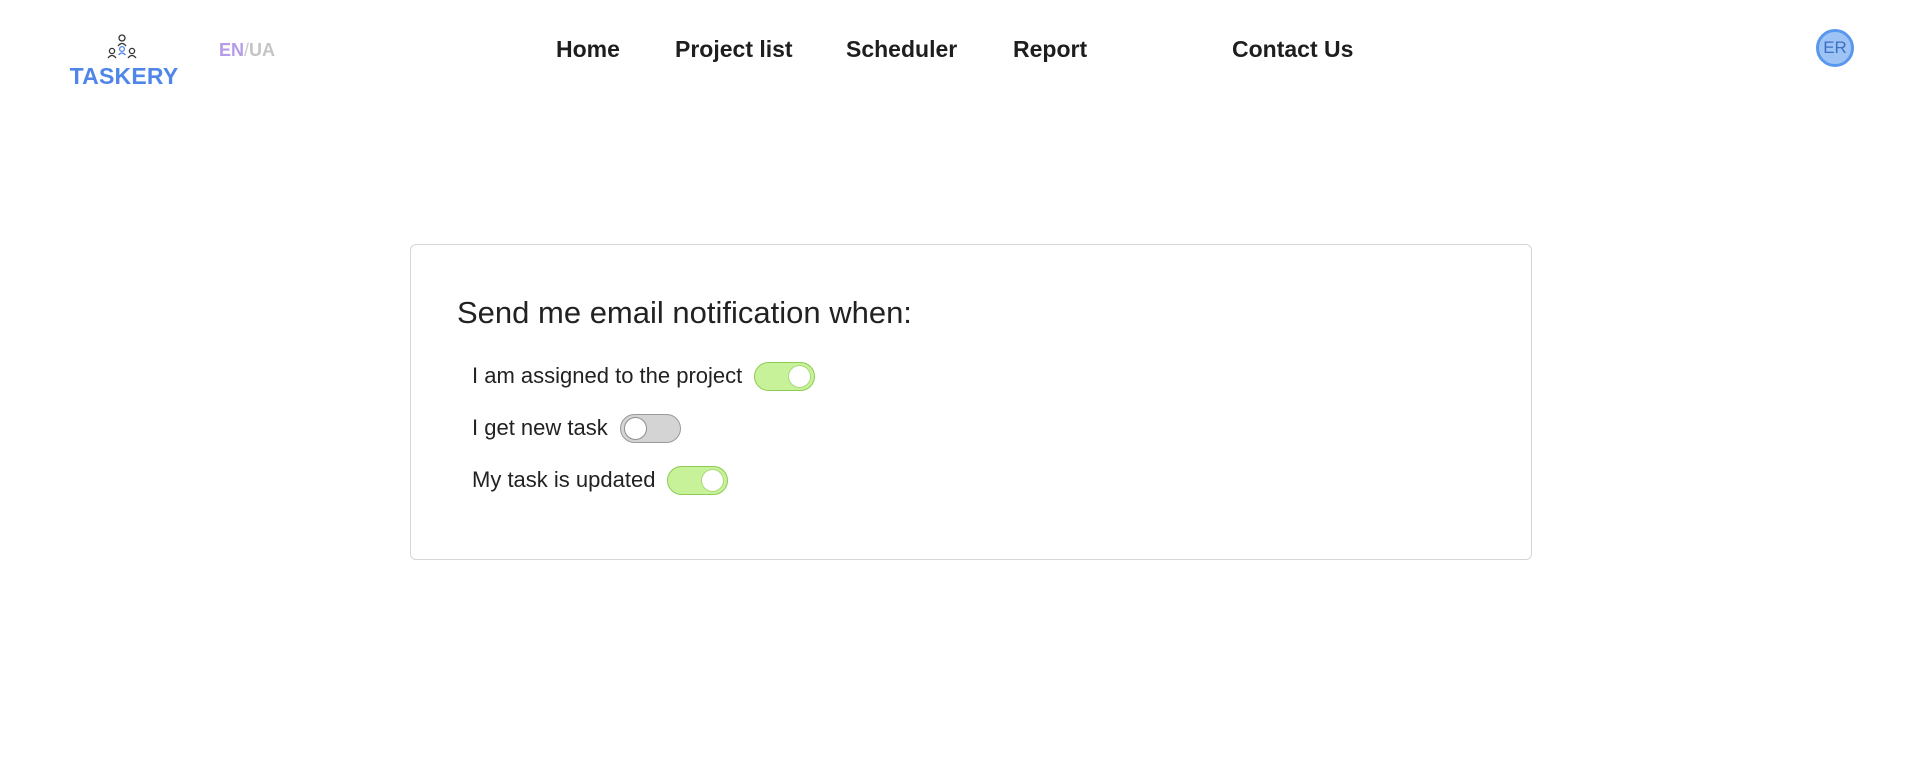 This screenshot has height=768, width=1920. I want to click on lang-ua-button: UA, so click(262, 50).